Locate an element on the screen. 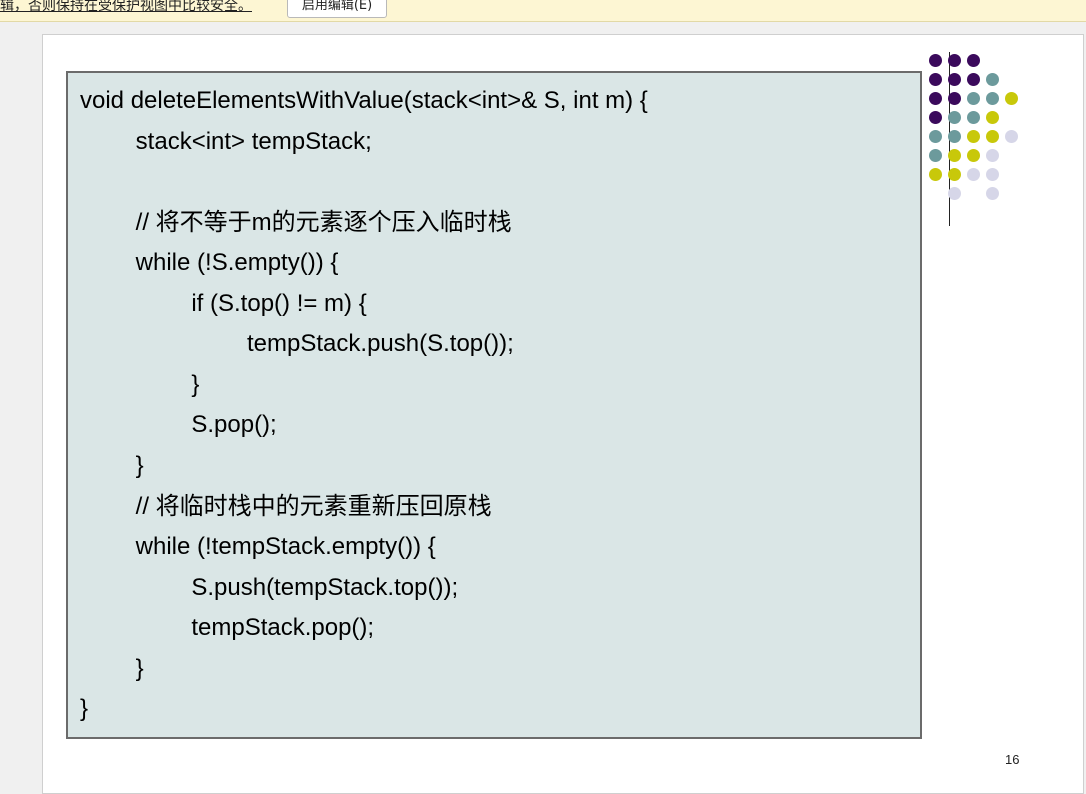 The image size is (1086, 794). protected-view-bar: 辑，否则保持在受保护视图中比较安全。 启用编辑(E) is located at coordinates (543, 11).